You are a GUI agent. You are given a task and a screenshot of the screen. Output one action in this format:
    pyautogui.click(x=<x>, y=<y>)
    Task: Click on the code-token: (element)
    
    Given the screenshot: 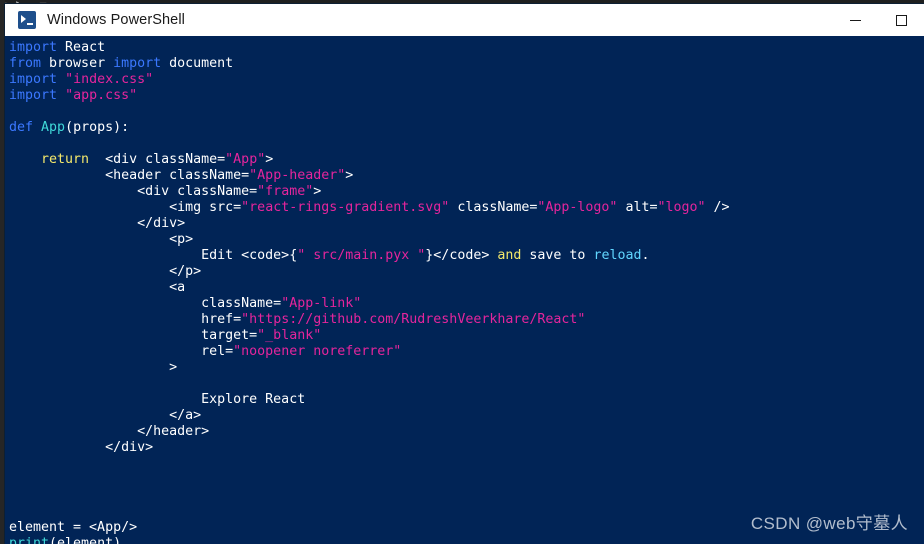 What is the action you would take?
    pyautogui.click(x=85, y=540)
    